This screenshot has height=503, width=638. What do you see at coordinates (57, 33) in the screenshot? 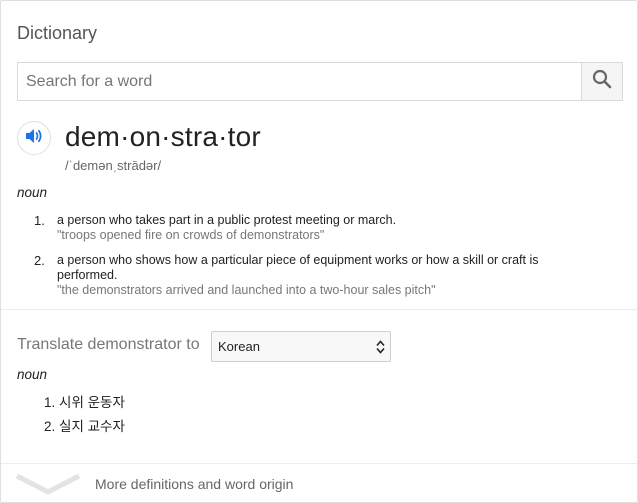
I see `card-title: Dictionary` at bounding box center [57, 33].